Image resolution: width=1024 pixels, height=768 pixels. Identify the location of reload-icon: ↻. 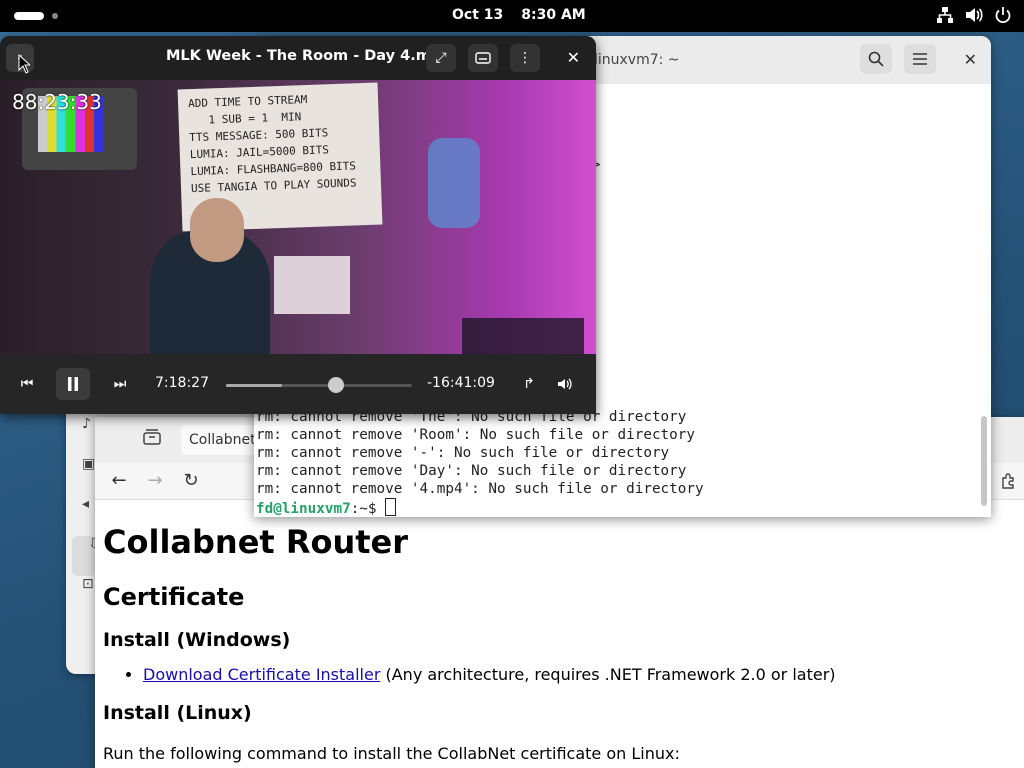
(191, 481).